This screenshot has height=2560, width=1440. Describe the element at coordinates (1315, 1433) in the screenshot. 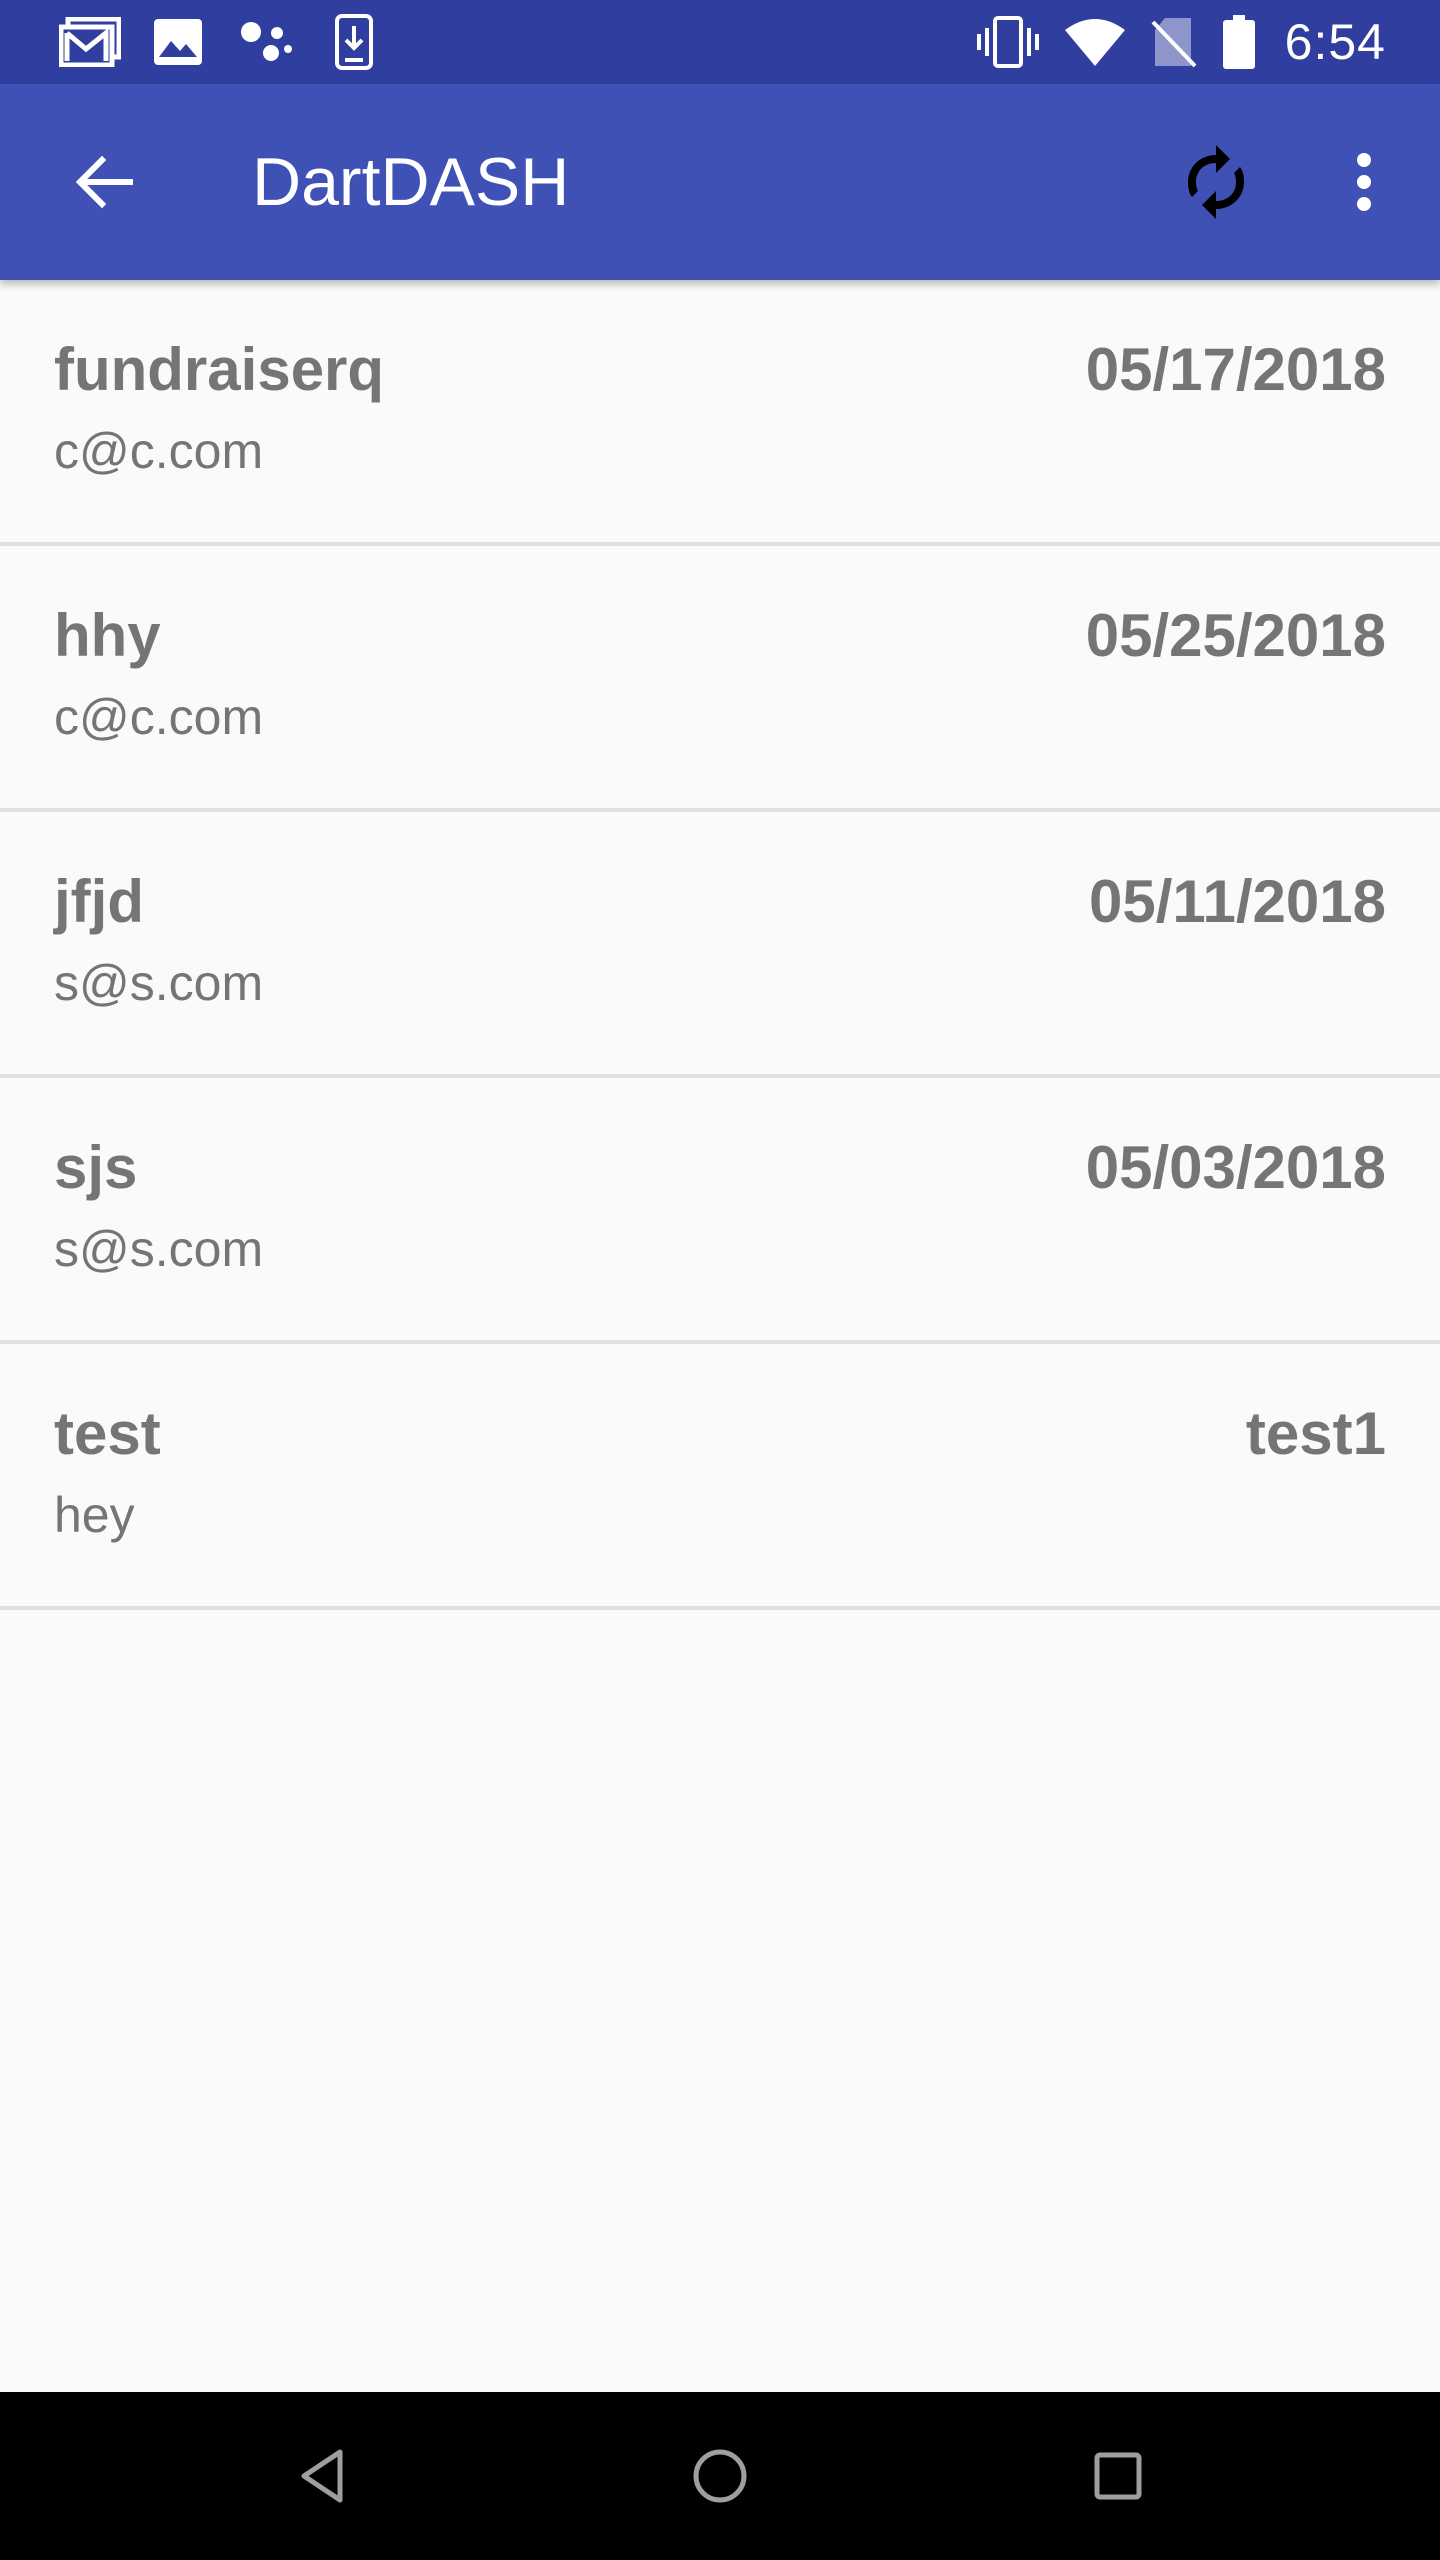

I see `item-date: test1` at that location.